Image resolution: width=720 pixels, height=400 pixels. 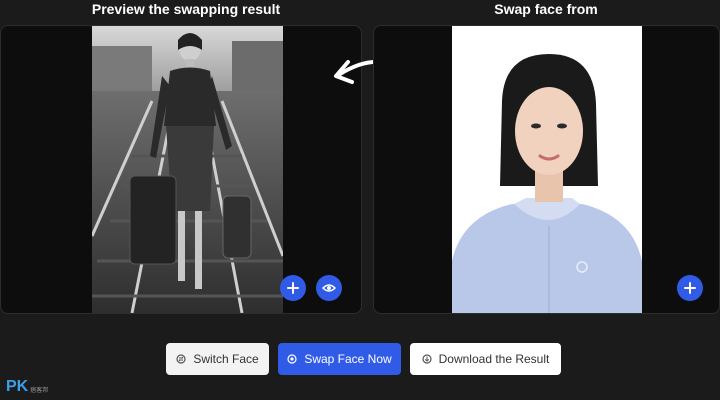 What do you see at coordinates (226, 359) in the screenshot?
I see `switch-face-label: Switch Face` at bounding box center [226, 359].